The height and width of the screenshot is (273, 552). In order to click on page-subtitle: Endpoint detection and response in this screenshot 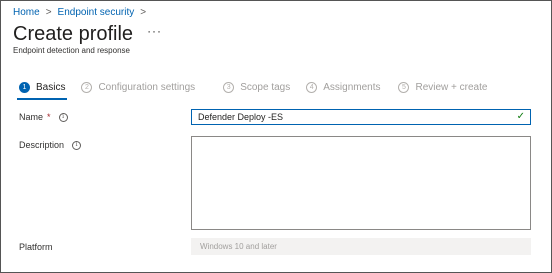, I will do `click(71, 50)`.